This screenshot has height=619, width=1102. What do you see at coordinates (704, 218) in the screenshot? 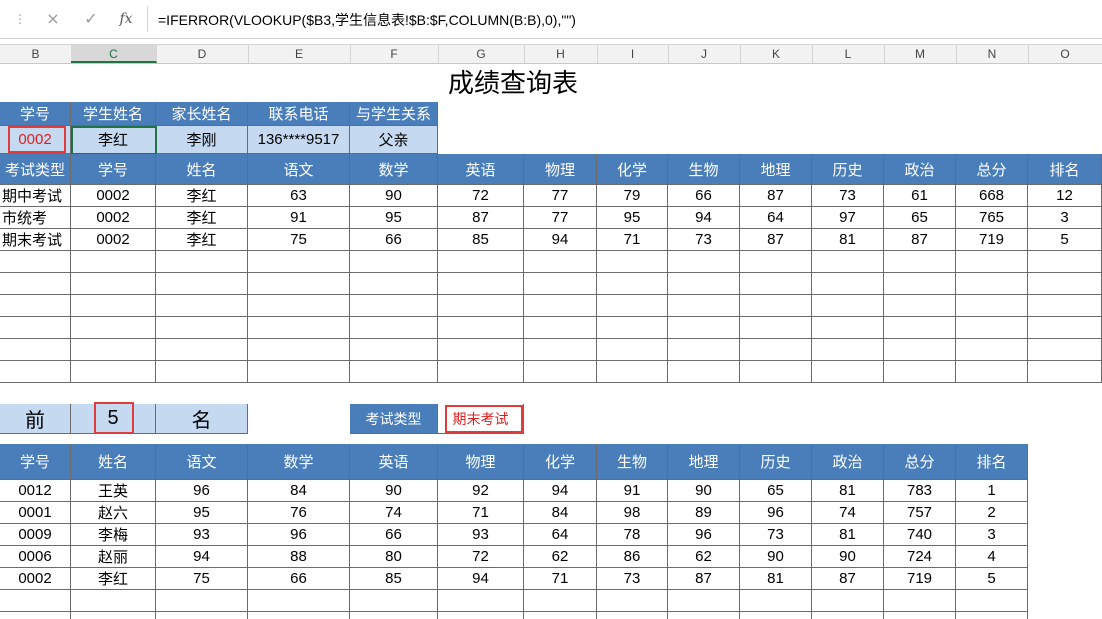
I see `score-cell: 94` at bounding box center [704, 218].